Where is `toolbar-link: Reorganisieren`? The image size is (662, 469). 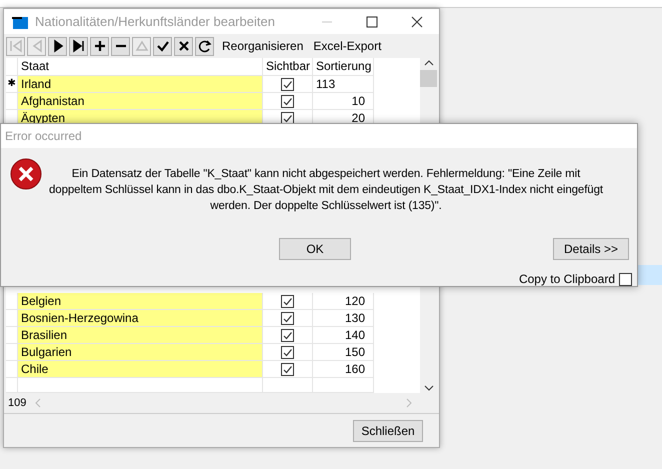
toolbar-link: Reorganisieren is located at coordinates (263, 46).